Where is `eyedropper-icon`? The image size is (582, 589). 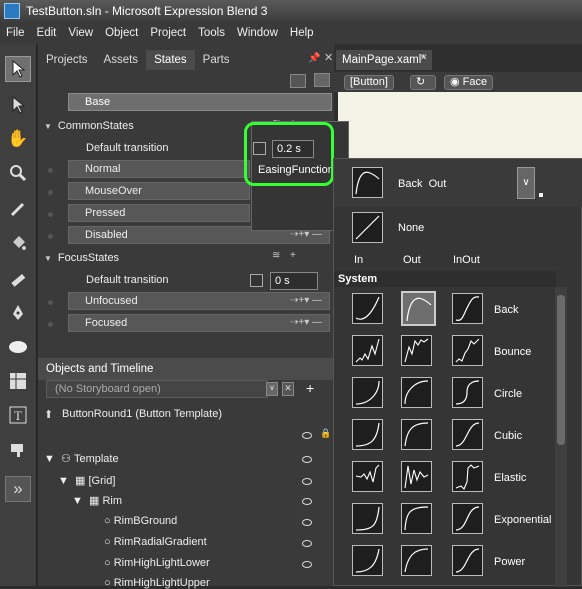 eyedropper-icon is located at coordinates (18, 209).